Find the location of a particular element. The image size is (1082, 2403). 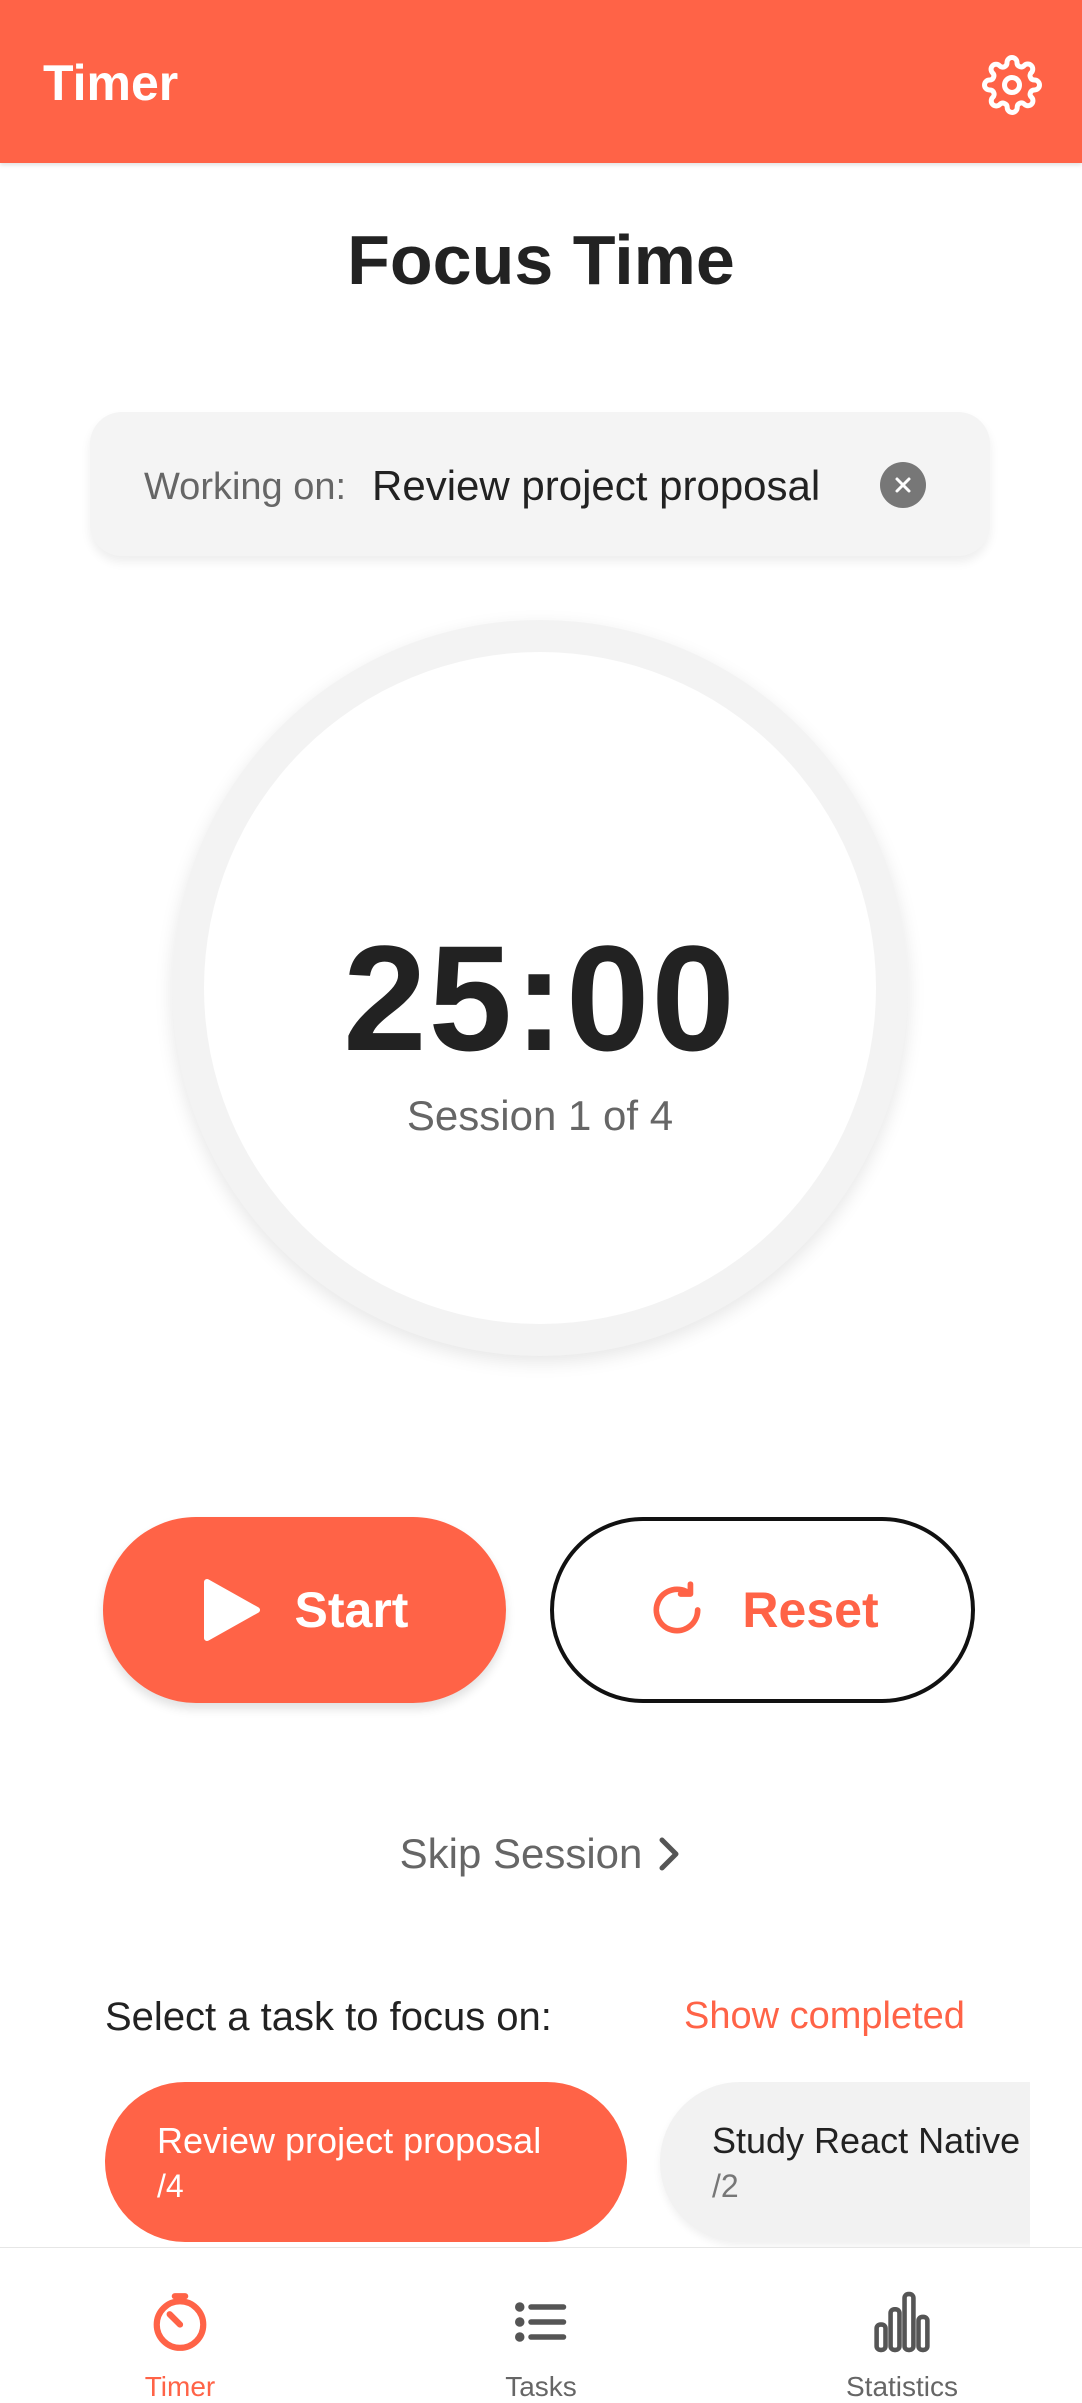

list-icon is located at coordinates (541, 2321).